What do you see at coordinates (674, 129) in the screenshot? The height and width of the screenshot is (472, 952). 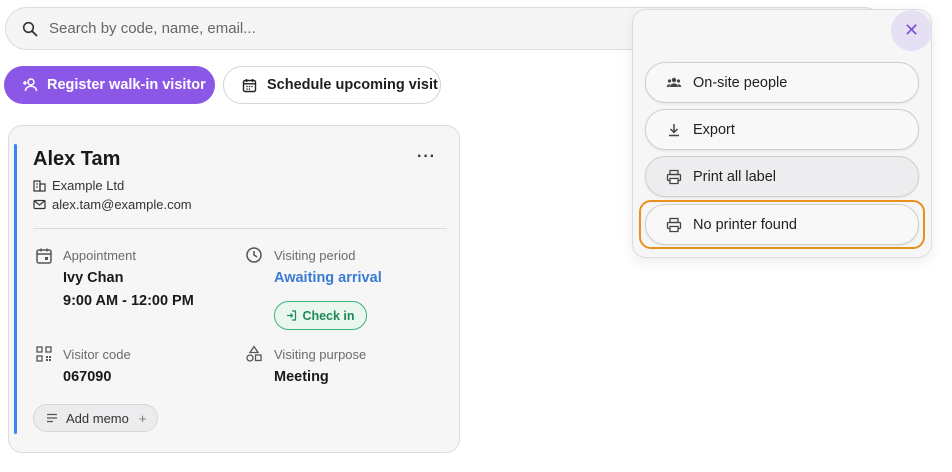 I see `download-icon` at bounding box center [674, 129].